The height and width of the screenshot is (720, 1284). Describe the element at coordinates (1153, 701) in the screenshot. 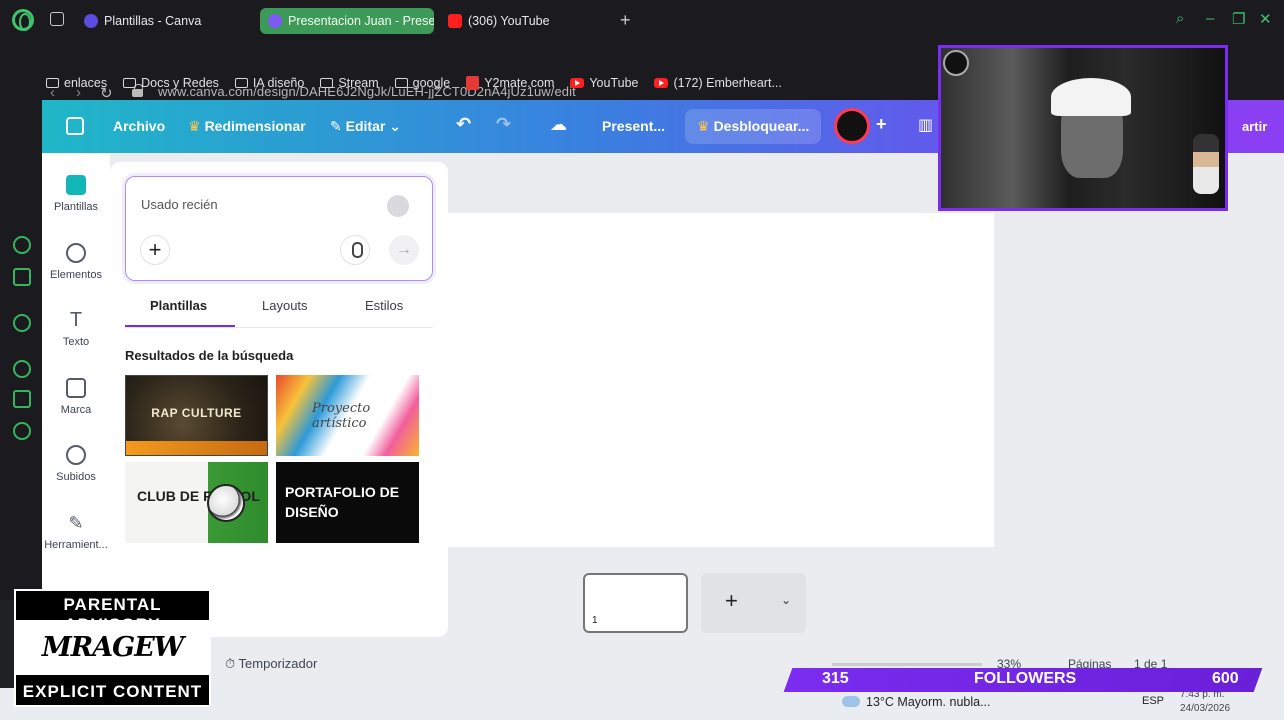

I see `language-indicator: ESP` at that location.